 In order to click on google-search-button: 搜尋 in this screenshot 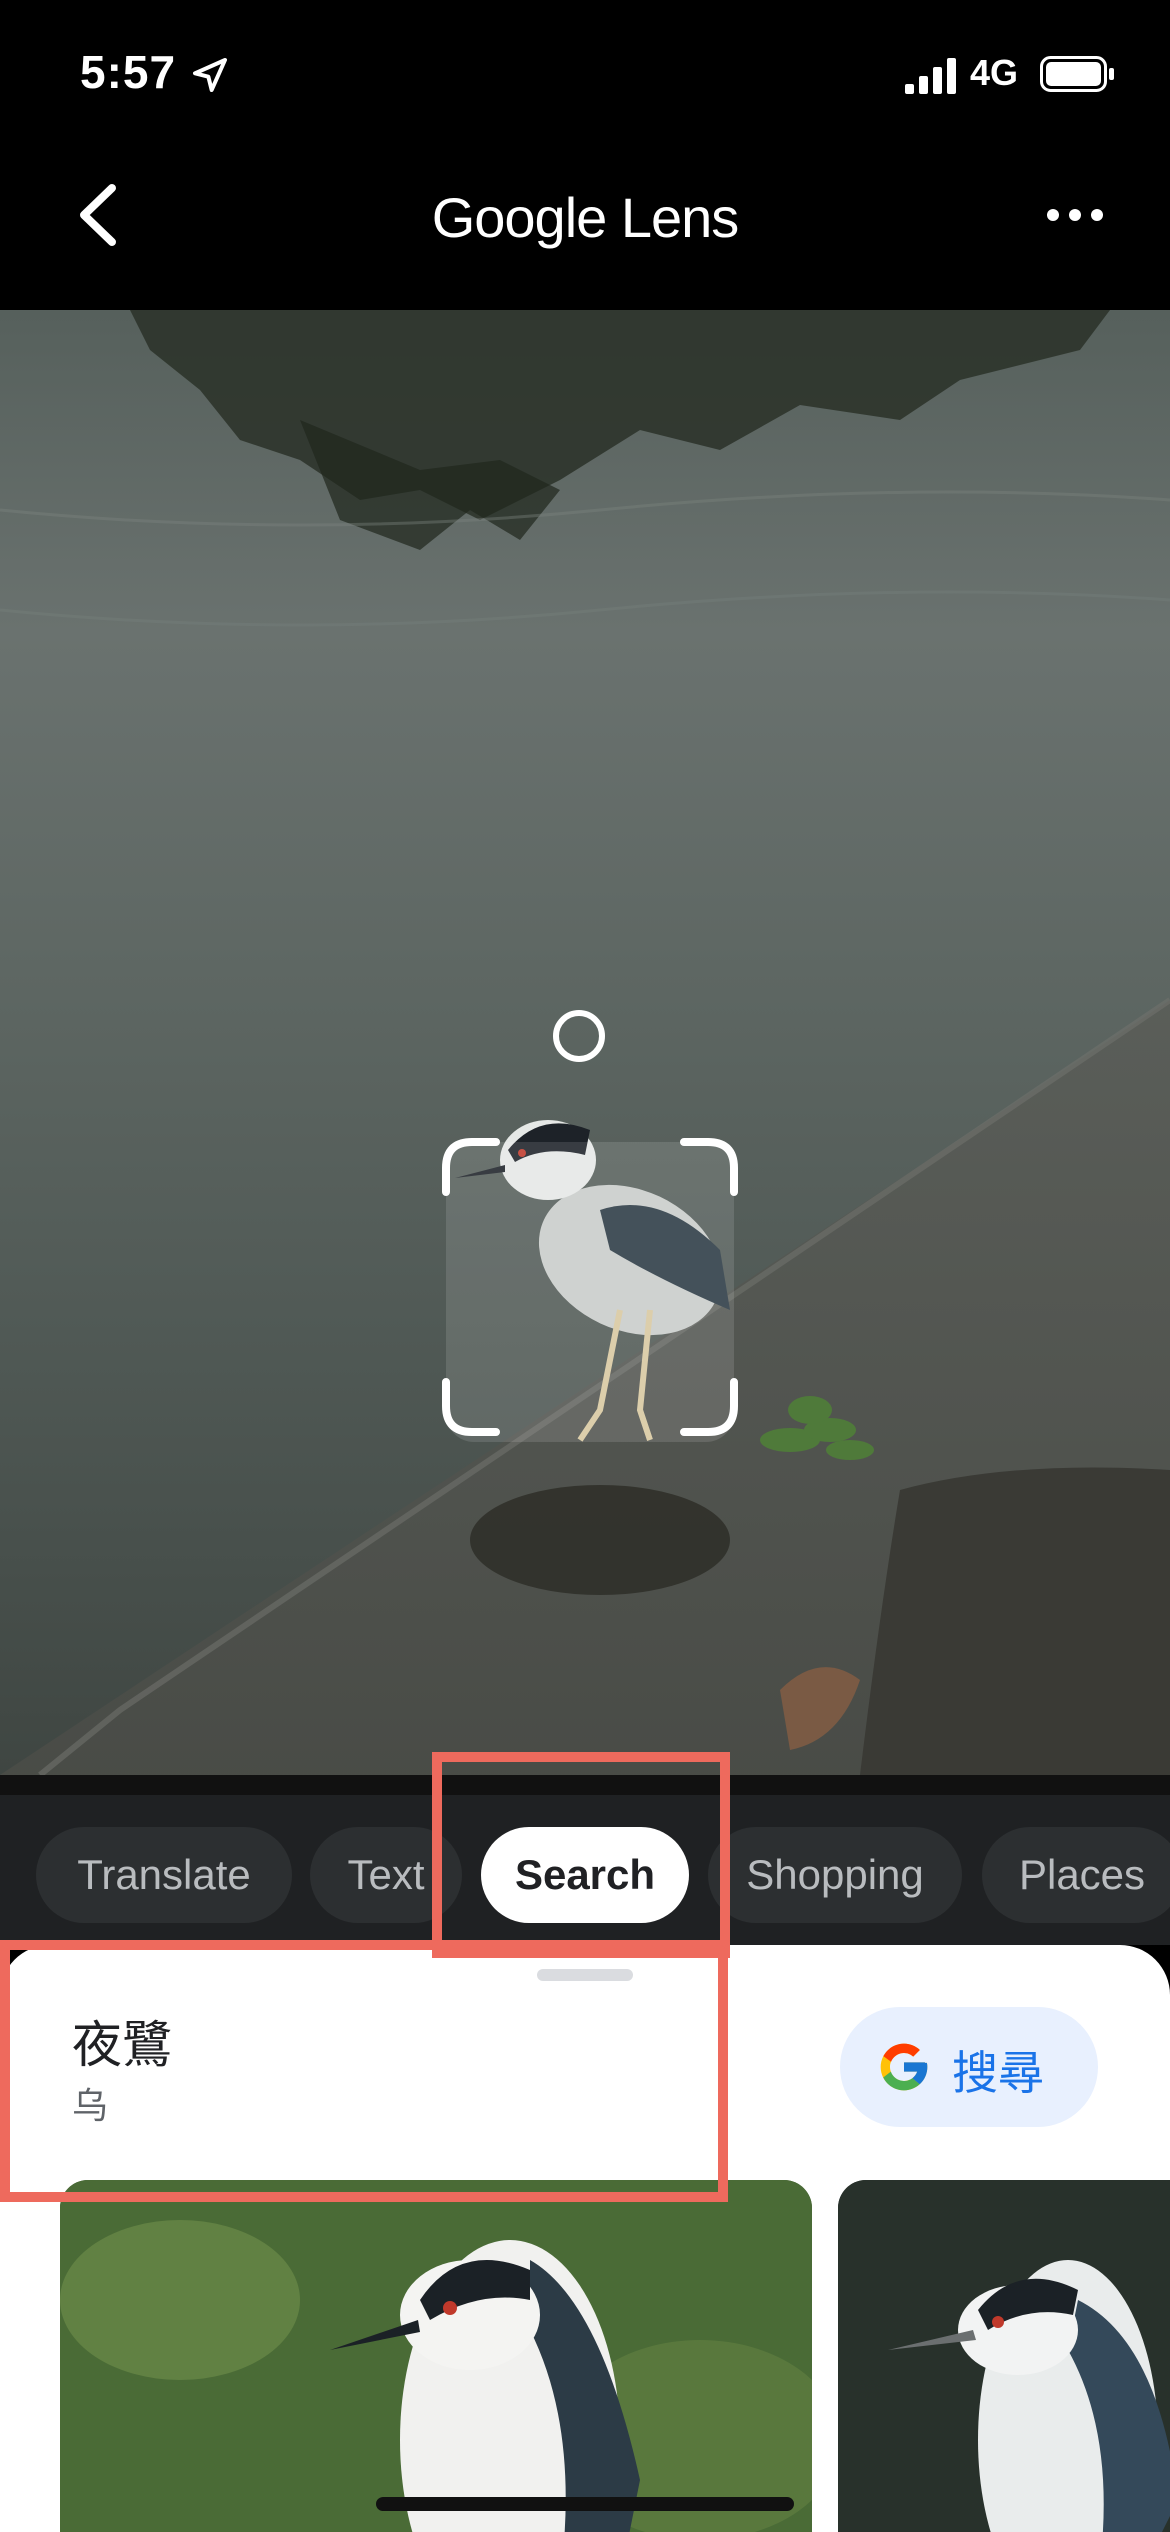, I will do `click(969, 2067)`.